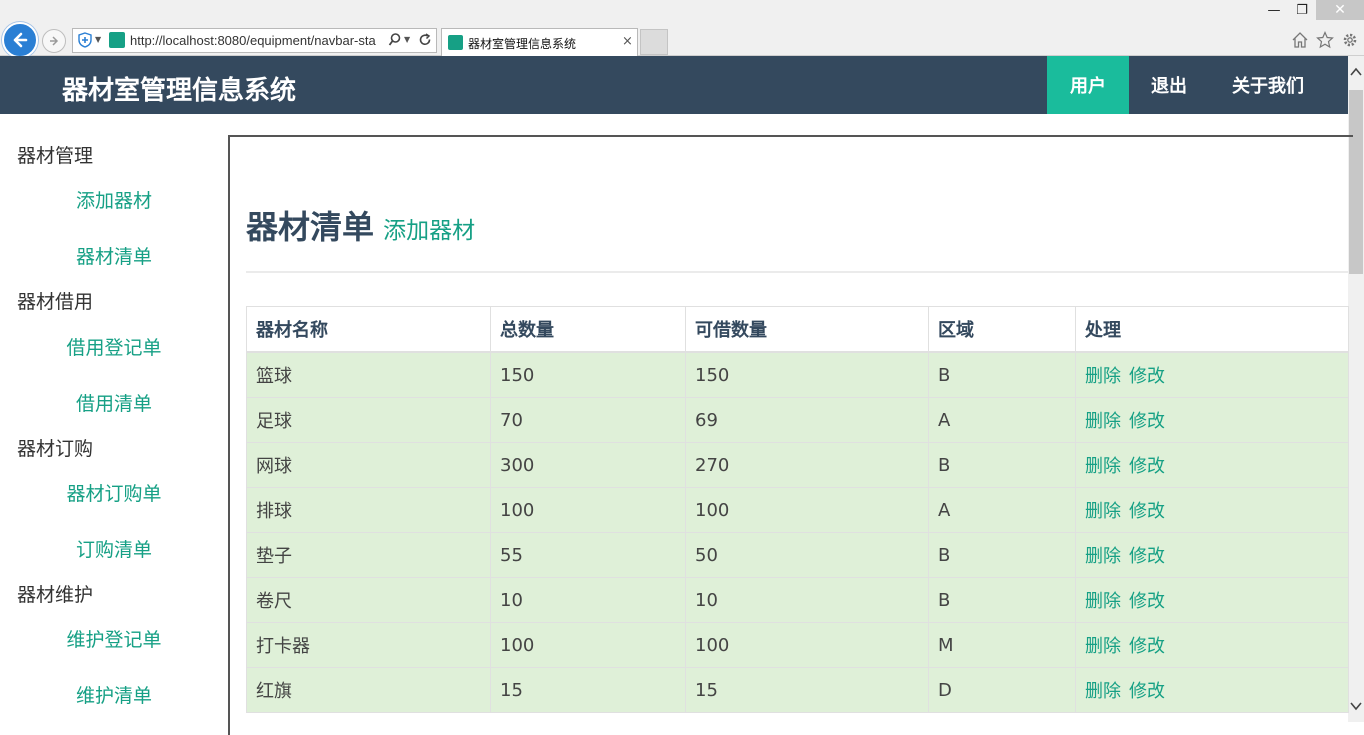  What do you see at coordinates (807, 465) in the screenshot?
I see `cell-available: 270` at bounding box center [807, 465].